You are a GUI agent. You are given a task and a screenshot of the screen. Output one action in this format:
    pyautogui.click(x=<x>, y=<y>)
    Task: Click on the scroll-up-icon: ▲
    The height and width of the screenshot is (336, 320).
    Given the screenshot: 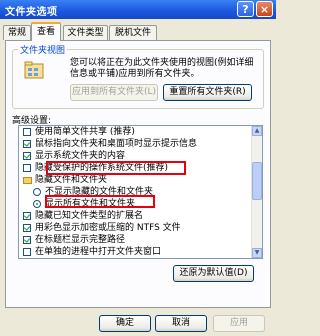 What is the action you would take?
    pyautogui.click(x=257, y=131)
    